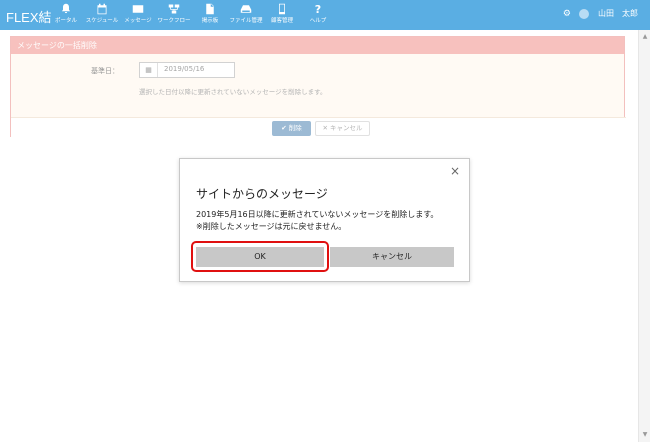 The width and height of the screenshot is (650, 442). What do you see at coordinates (392, 257) in the screenshot?
I see `cancel-button: キャンセル` at bounding box center [392, 257].